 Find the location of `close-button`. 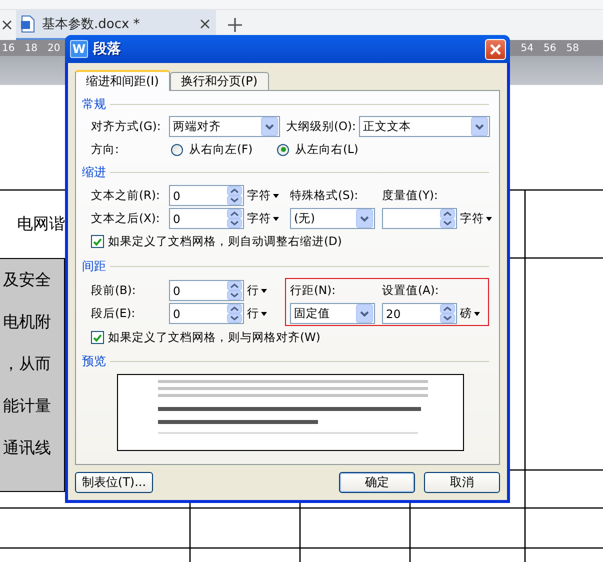

close-button is located at coordinates (495, 49).